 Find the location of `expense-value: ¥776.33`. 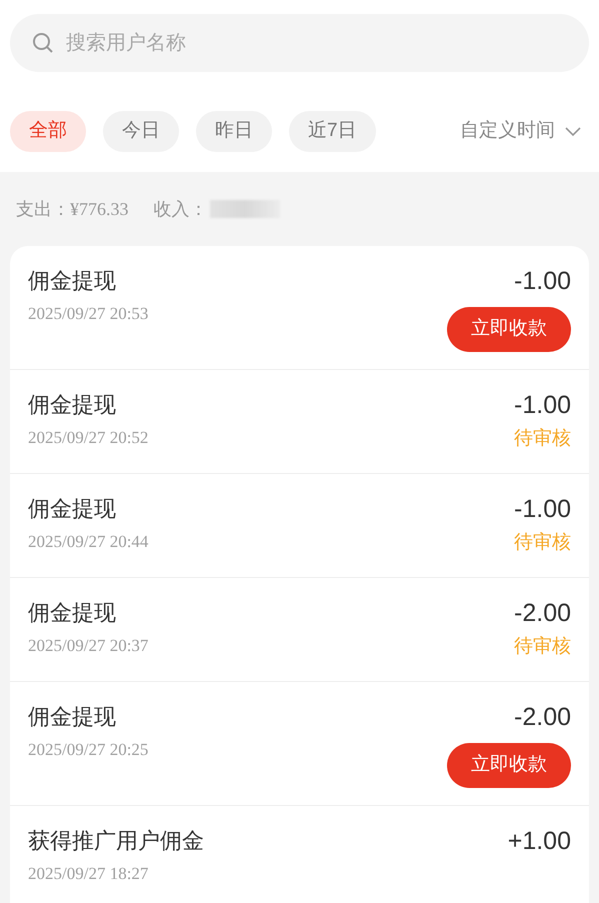

expense-value: ¥776.33 is located at coordinates (99, 209).